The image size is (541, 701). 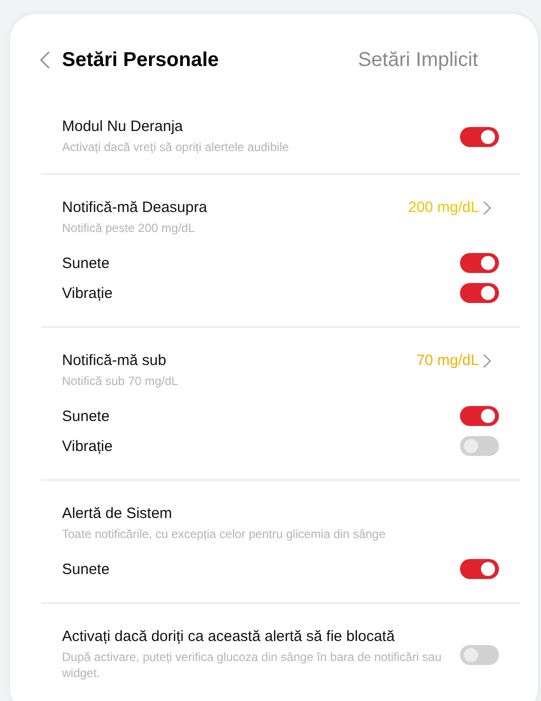 What do you see at coordinates (252, 665) in the screenshot?
I see `section-description: După activare, puteți verifica glucoza din sânge în bara de notificări sau widget.` at bounding box center [252, 665].